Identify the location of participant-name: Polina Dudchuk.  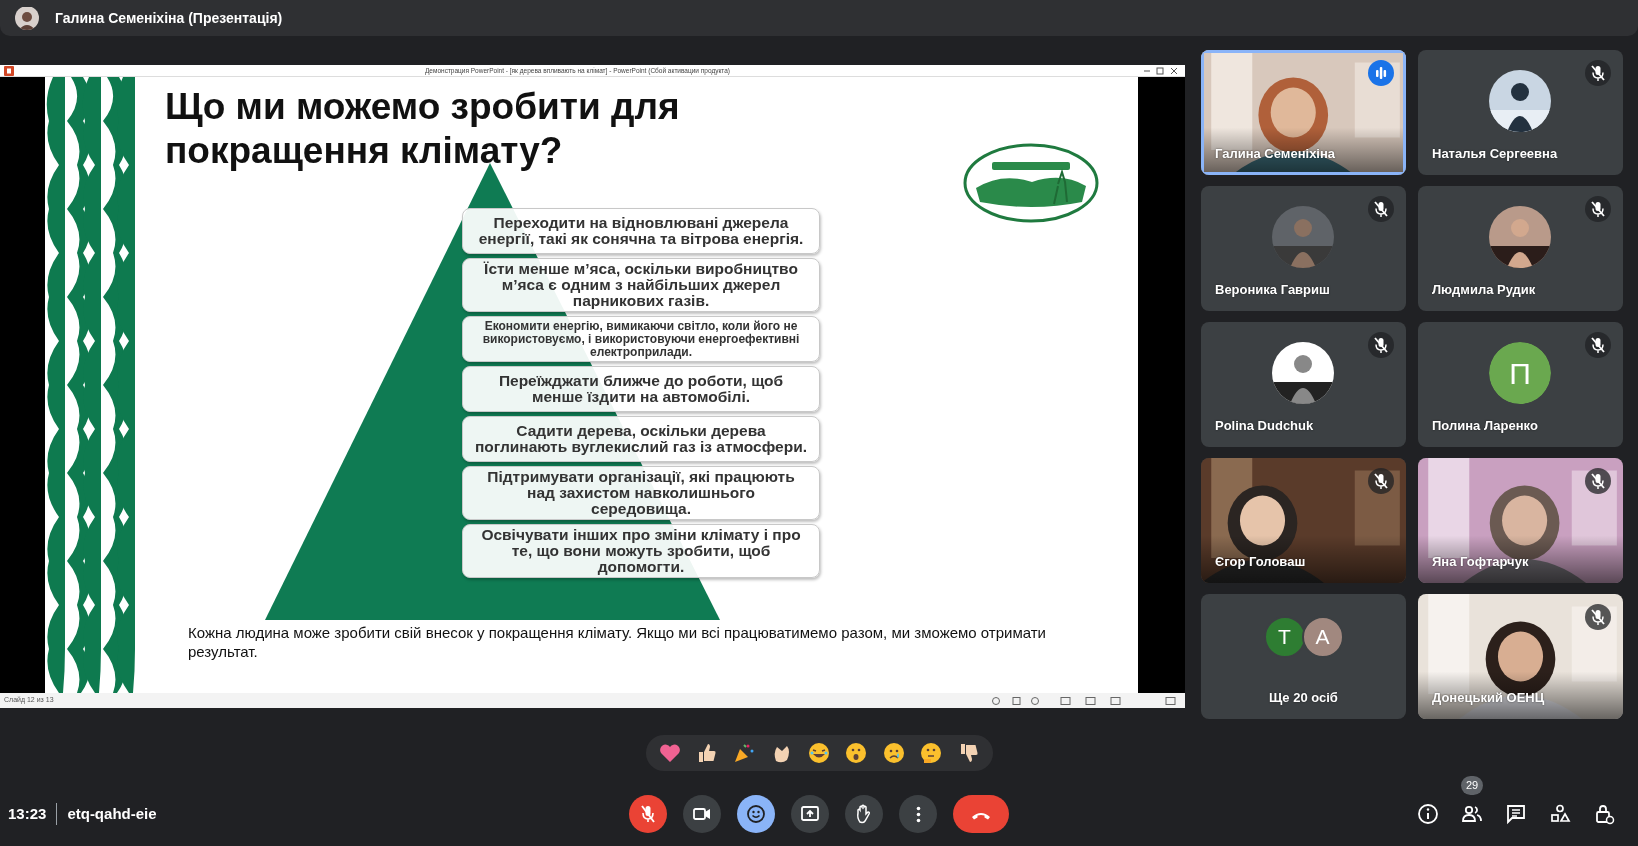
(1264, 425).